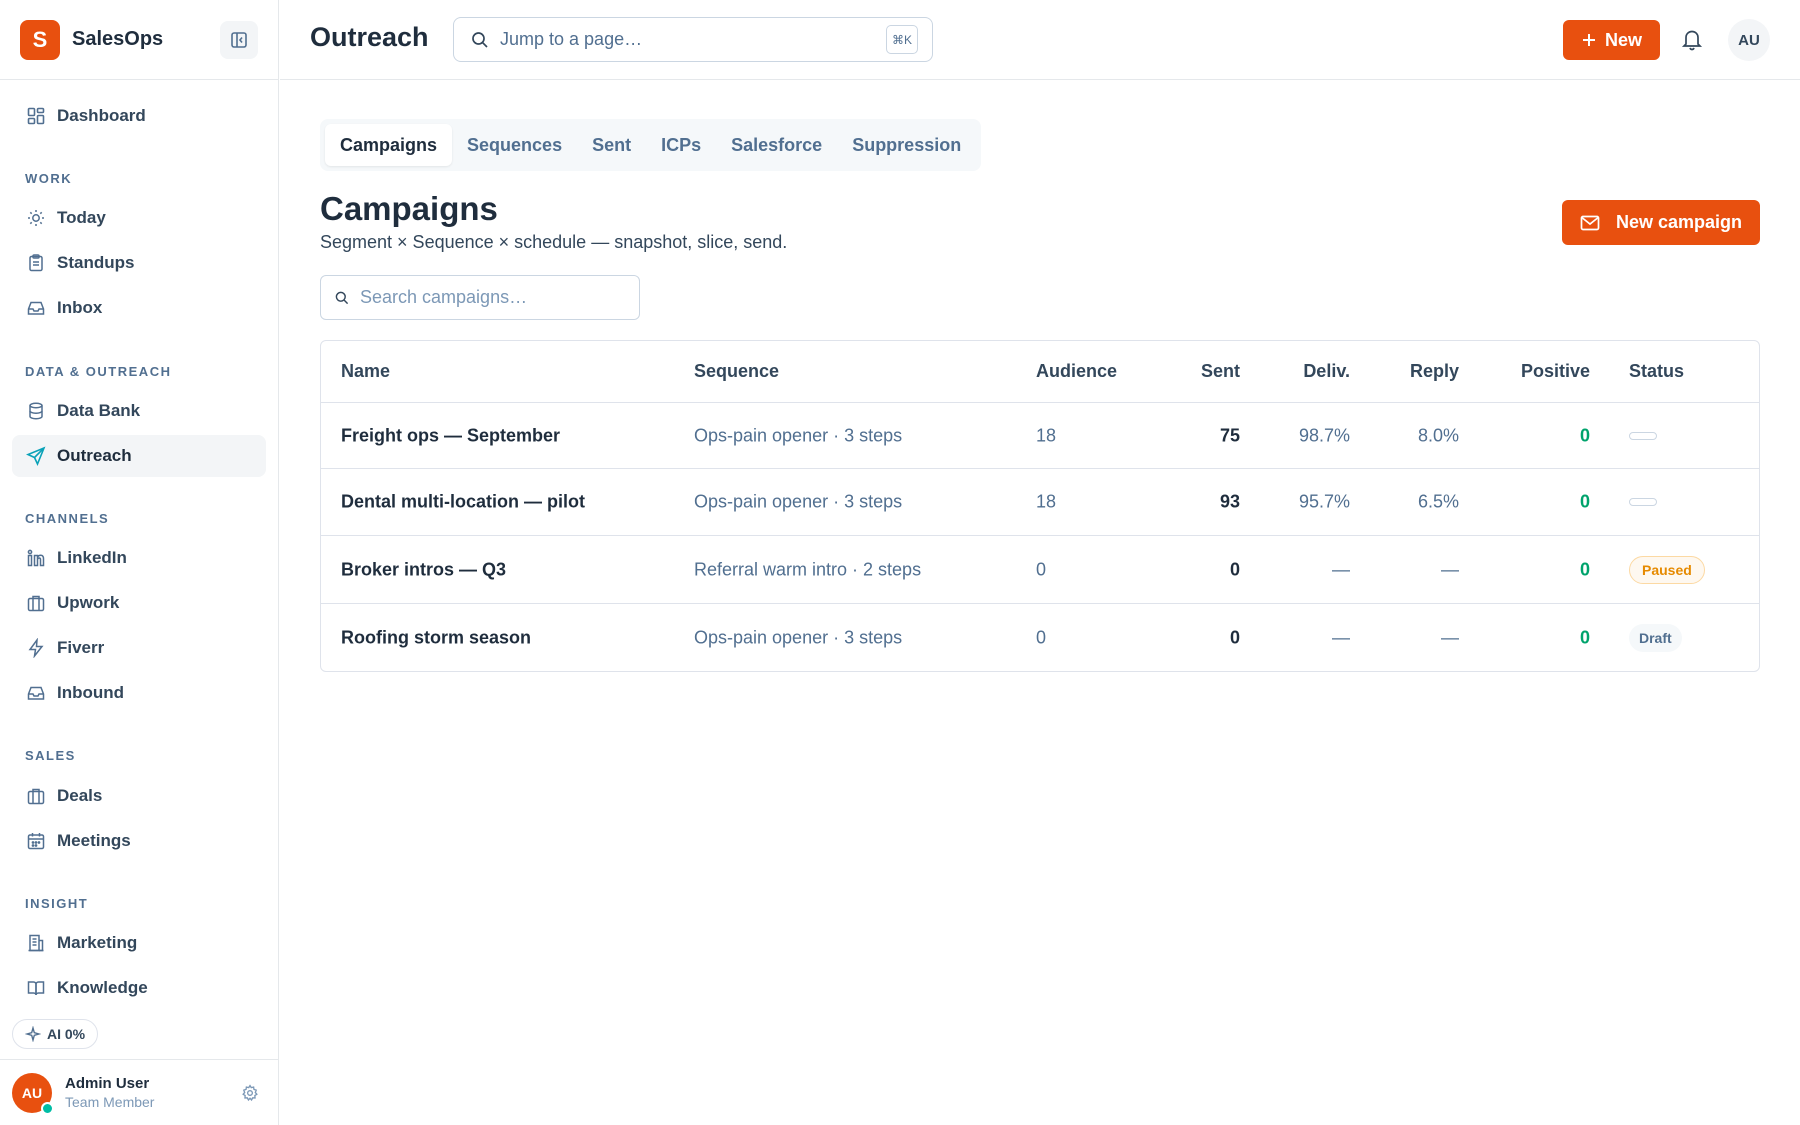 The height and width of the screenshot is (1125, 1800). What do you see at coordinates (1326, 371) in the screenshot?
I see `column-header-deliv: Deliv.` at bounding box center [1326, 371].